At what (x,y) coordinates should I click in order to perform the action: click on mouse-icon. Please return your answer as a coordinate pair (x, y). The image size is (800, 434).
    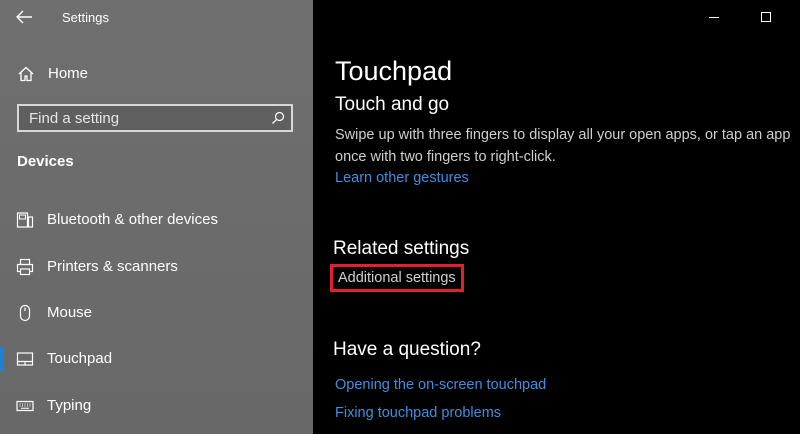
    Looking at the image, I should click on (25, 313).